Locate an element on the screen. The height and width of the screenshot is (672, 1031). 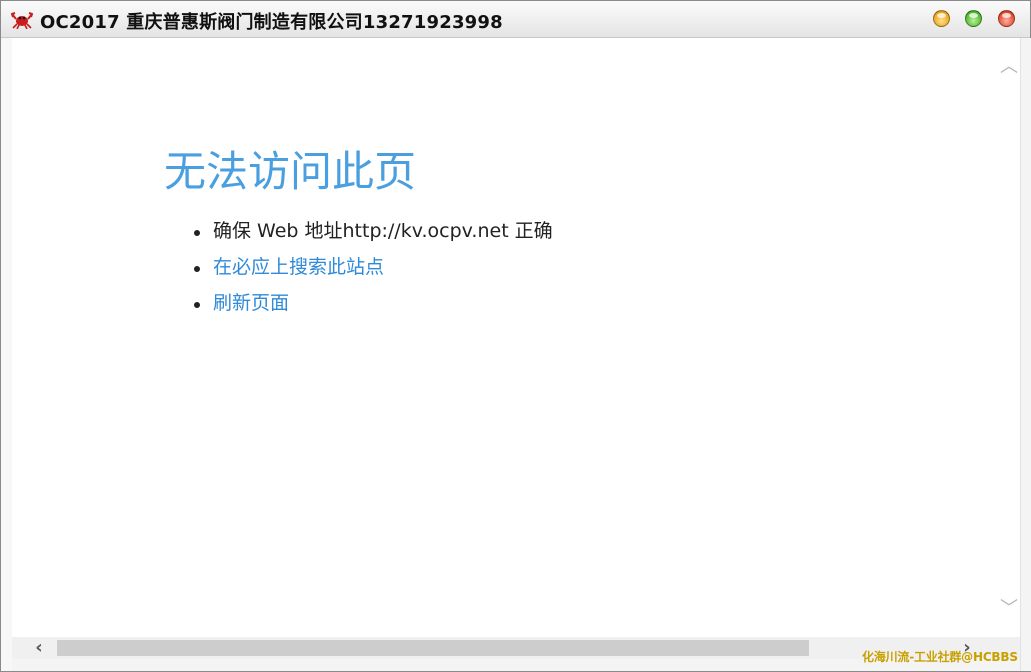
window-right-border is located at coordinates (1025, 354).